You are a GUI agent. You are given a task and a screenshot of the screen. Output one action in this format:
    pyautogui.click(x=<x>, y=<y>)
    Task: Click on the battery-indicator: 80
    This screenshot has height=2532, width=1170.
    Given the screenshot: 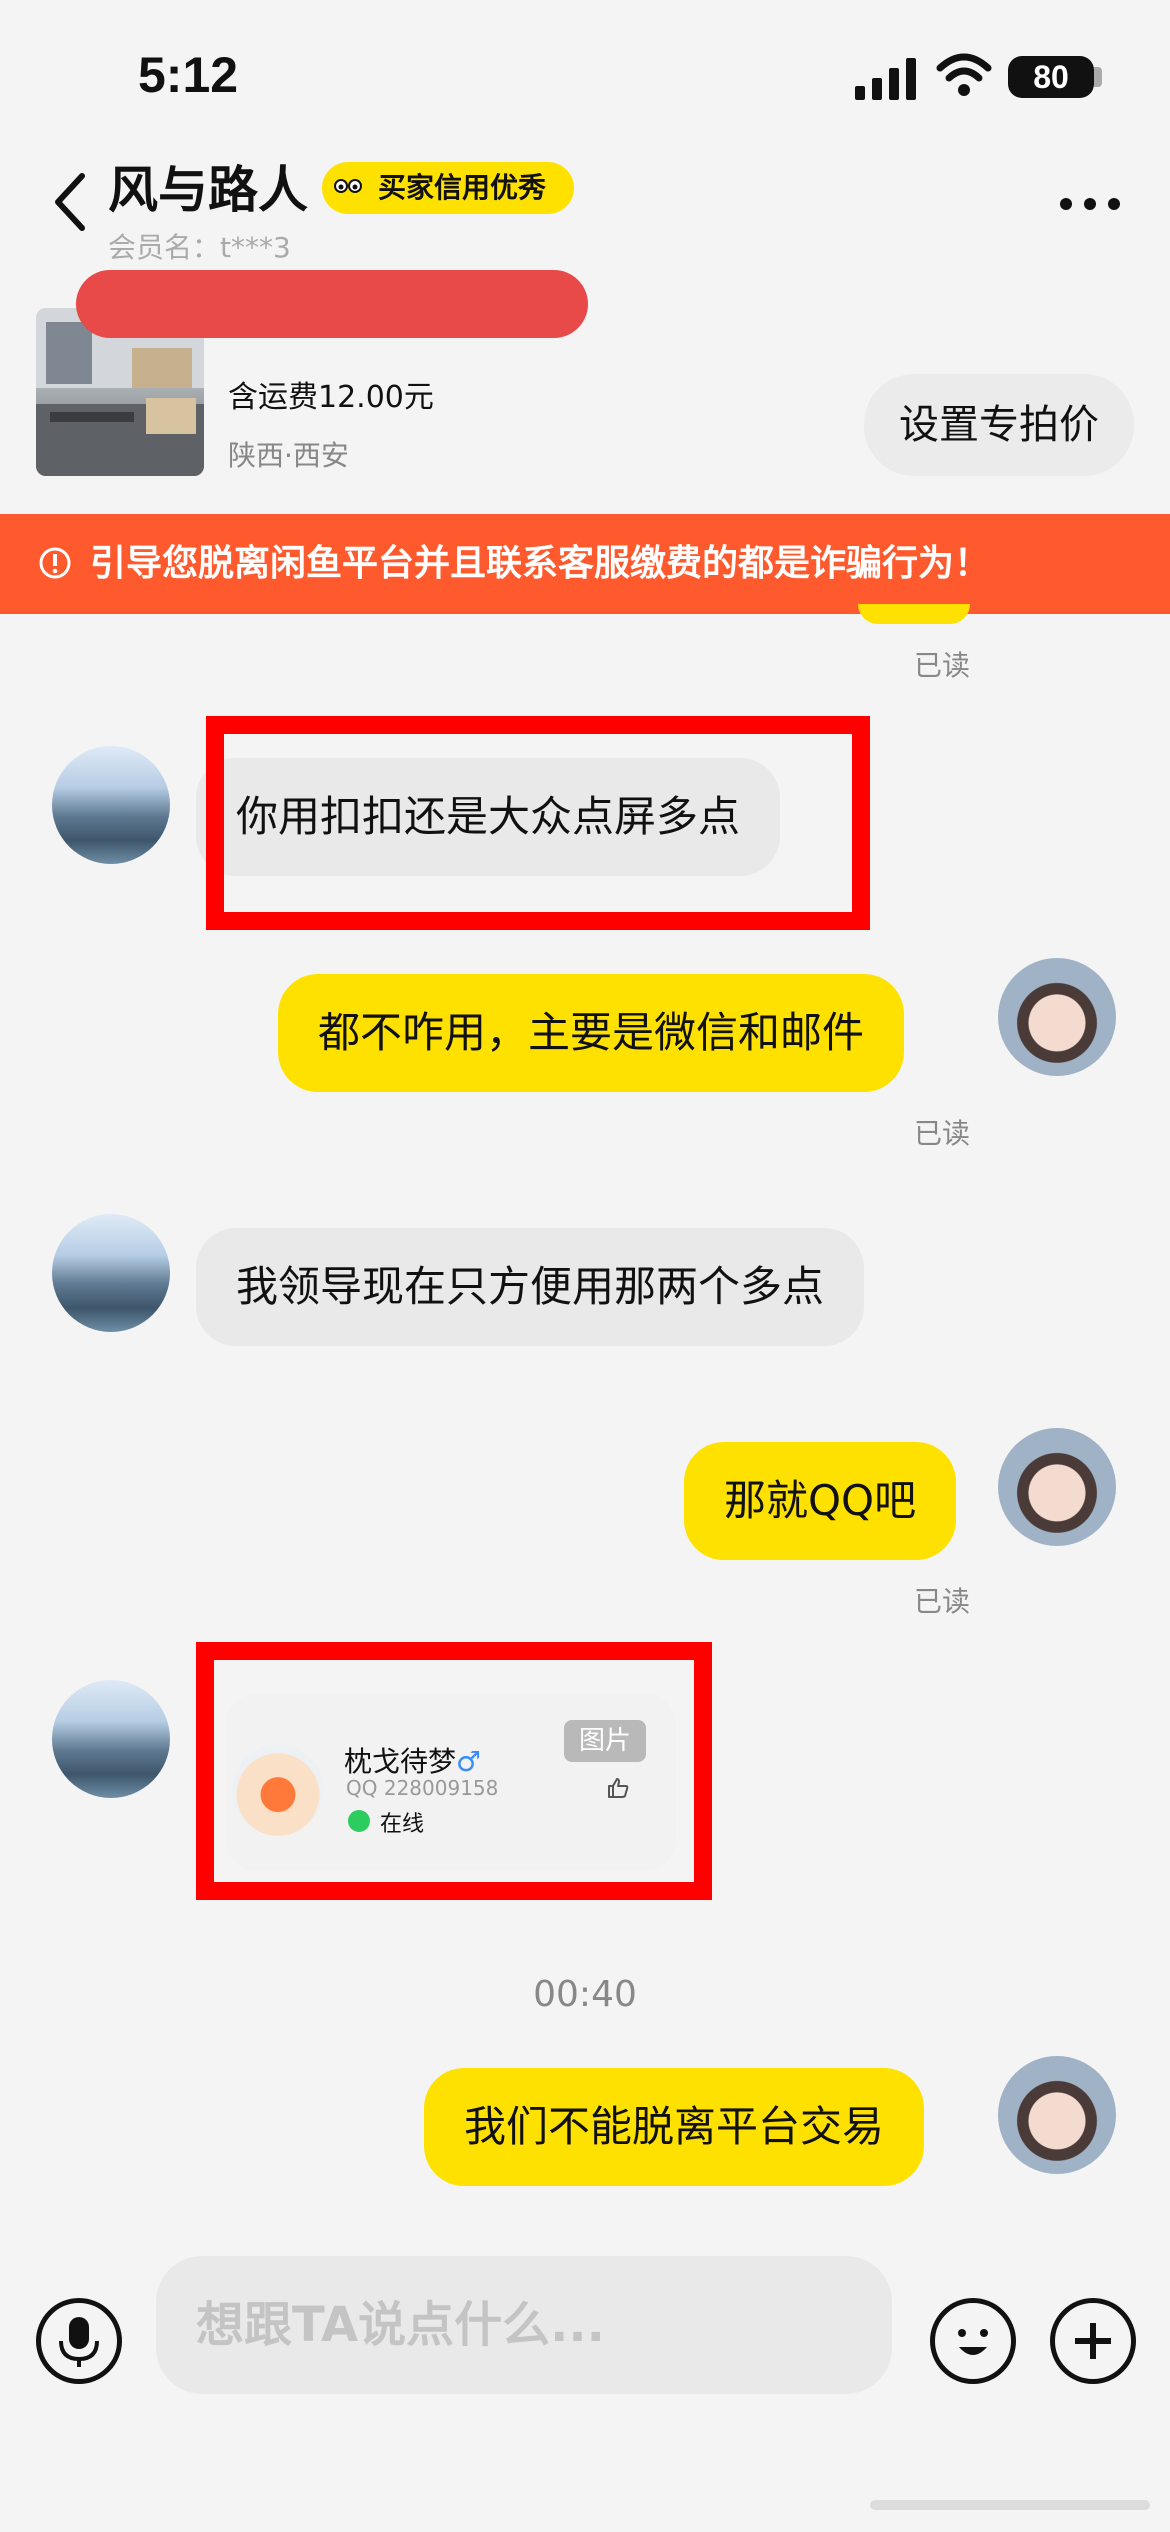 What is the action you would take?
    pyautogui.click(x=1051, y=77)
    